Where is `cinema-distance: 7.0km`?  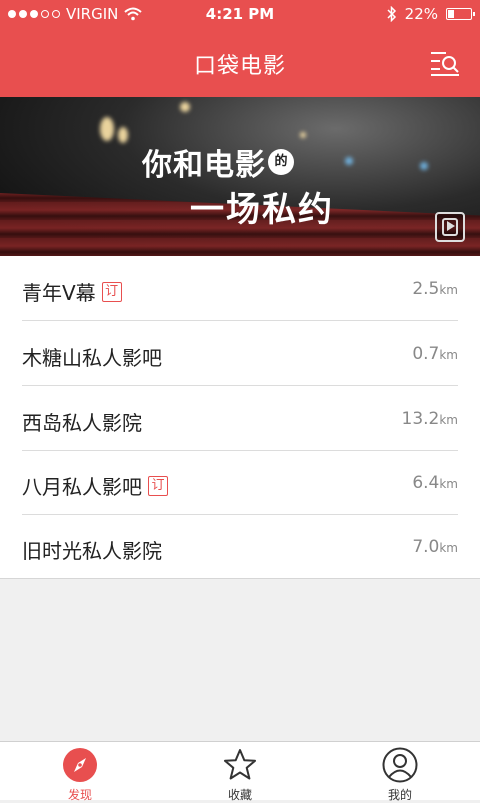 cinema-distance: 7.0km is located at coordinates (435, 547).